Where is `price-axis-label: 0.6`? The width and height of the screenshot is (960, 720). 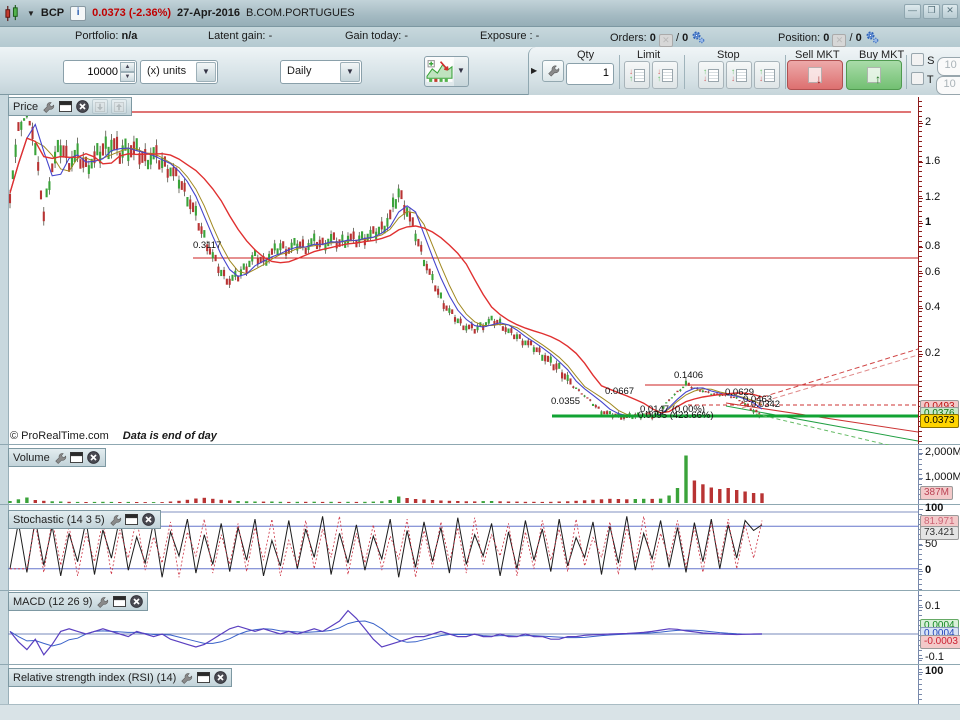
price-axis-label: 0.6 is located at coordinates (933, 272).